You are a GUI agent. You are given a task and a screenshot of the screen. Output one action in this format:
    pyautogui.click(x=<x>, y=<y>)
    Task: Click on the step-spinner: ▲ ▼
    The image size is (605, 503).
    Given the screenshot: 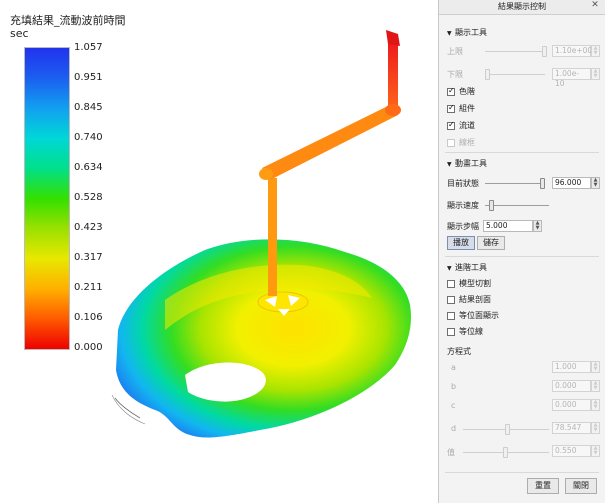 What is the action you would take?
    pyautogui.click(x=537, y=226)
    